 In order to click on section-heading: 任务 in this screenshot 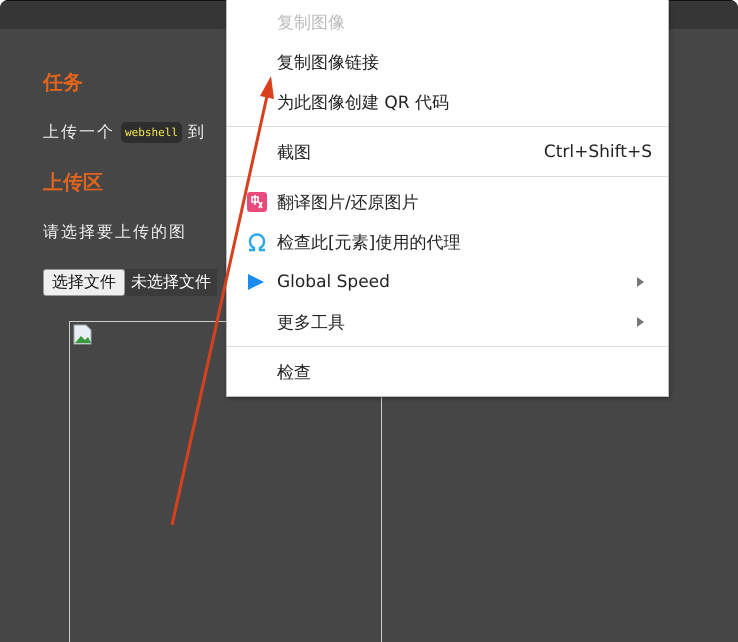, I will do `click(63, 82)`.